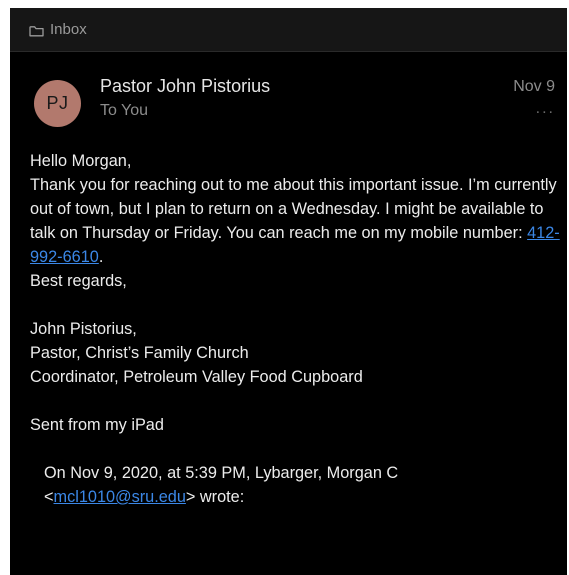  What do you see at coordinates (139, 353) in the screenshot?
I see `signature-line: Pastor, Christ’s Family Church` at bounding box center [139, 353].